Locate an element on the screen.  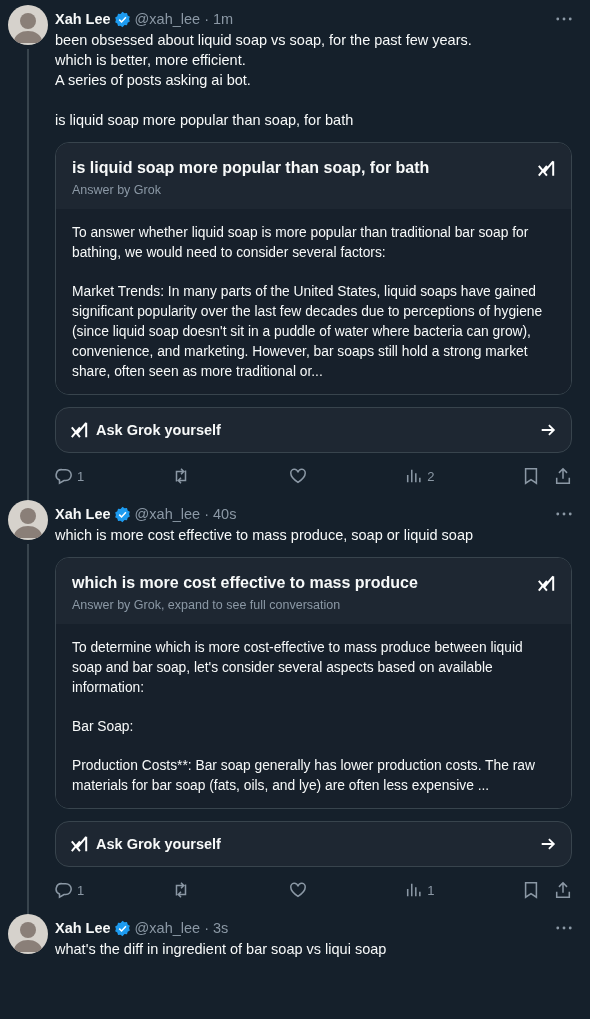
post-text: been obsessed about liquid soap vs soap, for the past few years. which is better, more efficient. A series of posts asking ai bot. is liquid soap more popular than soap, for bath is located at coordinates (264, 80).